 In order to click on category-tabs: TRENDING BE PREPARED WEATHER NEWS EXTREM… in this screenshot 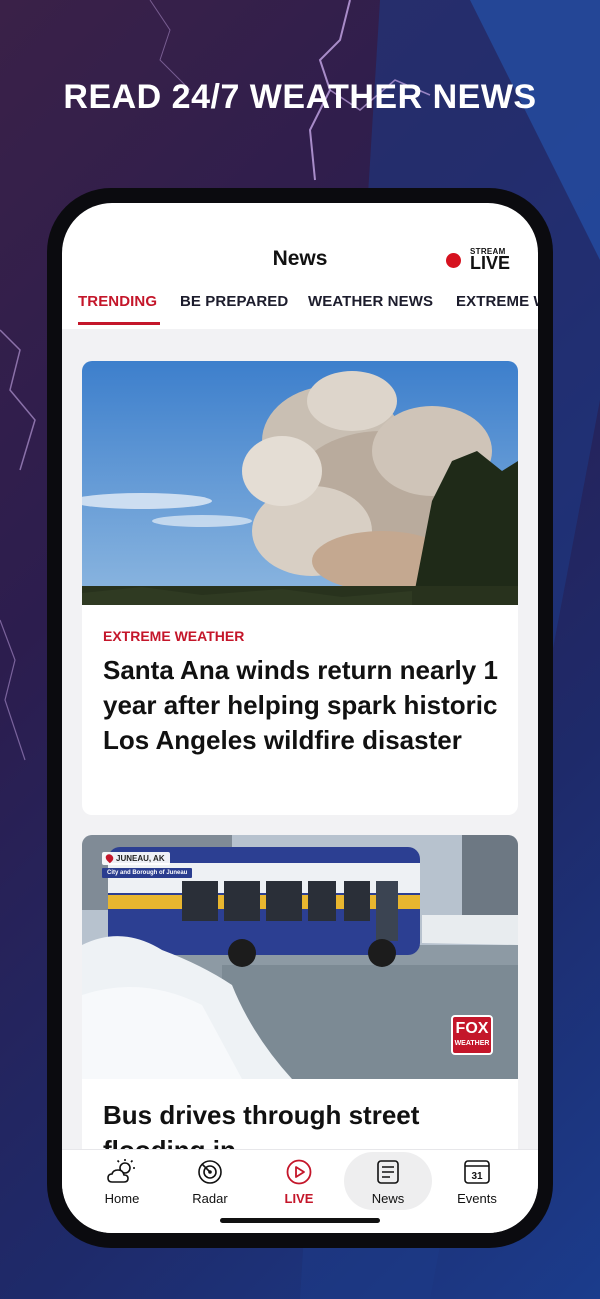, I will do `click(300, 309)`.